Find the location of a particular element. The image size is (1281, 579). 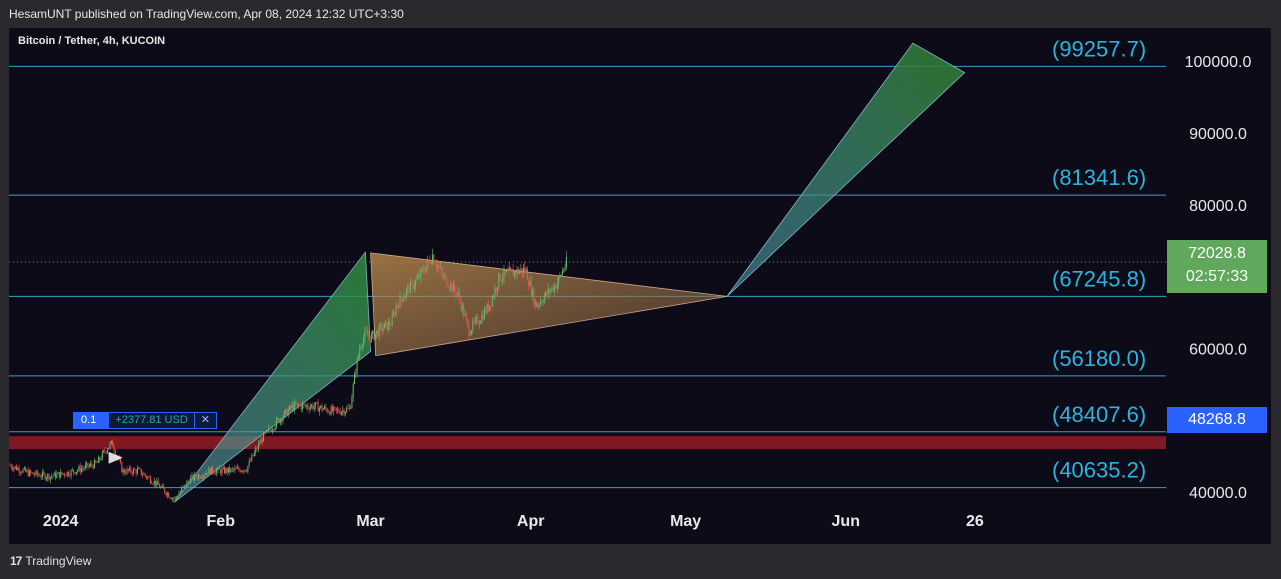

close-icon: ✕ is located at coordinates (205, 420).